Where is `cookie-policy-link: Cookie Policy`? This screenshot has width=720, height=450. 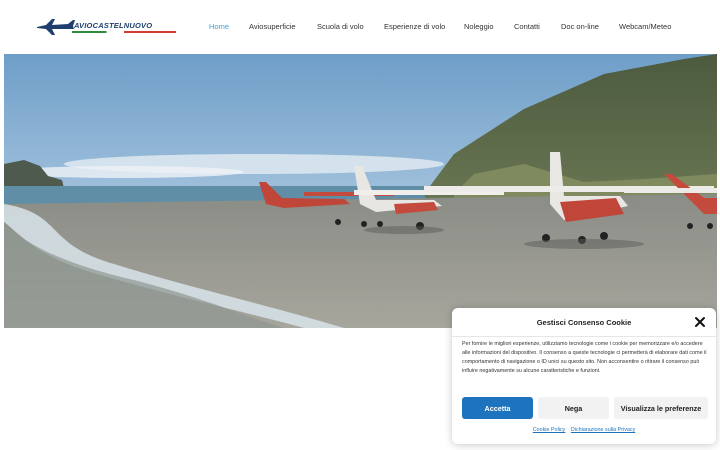
cookie-policy-link: Cookie Policy is located at coordinates (549, 430).